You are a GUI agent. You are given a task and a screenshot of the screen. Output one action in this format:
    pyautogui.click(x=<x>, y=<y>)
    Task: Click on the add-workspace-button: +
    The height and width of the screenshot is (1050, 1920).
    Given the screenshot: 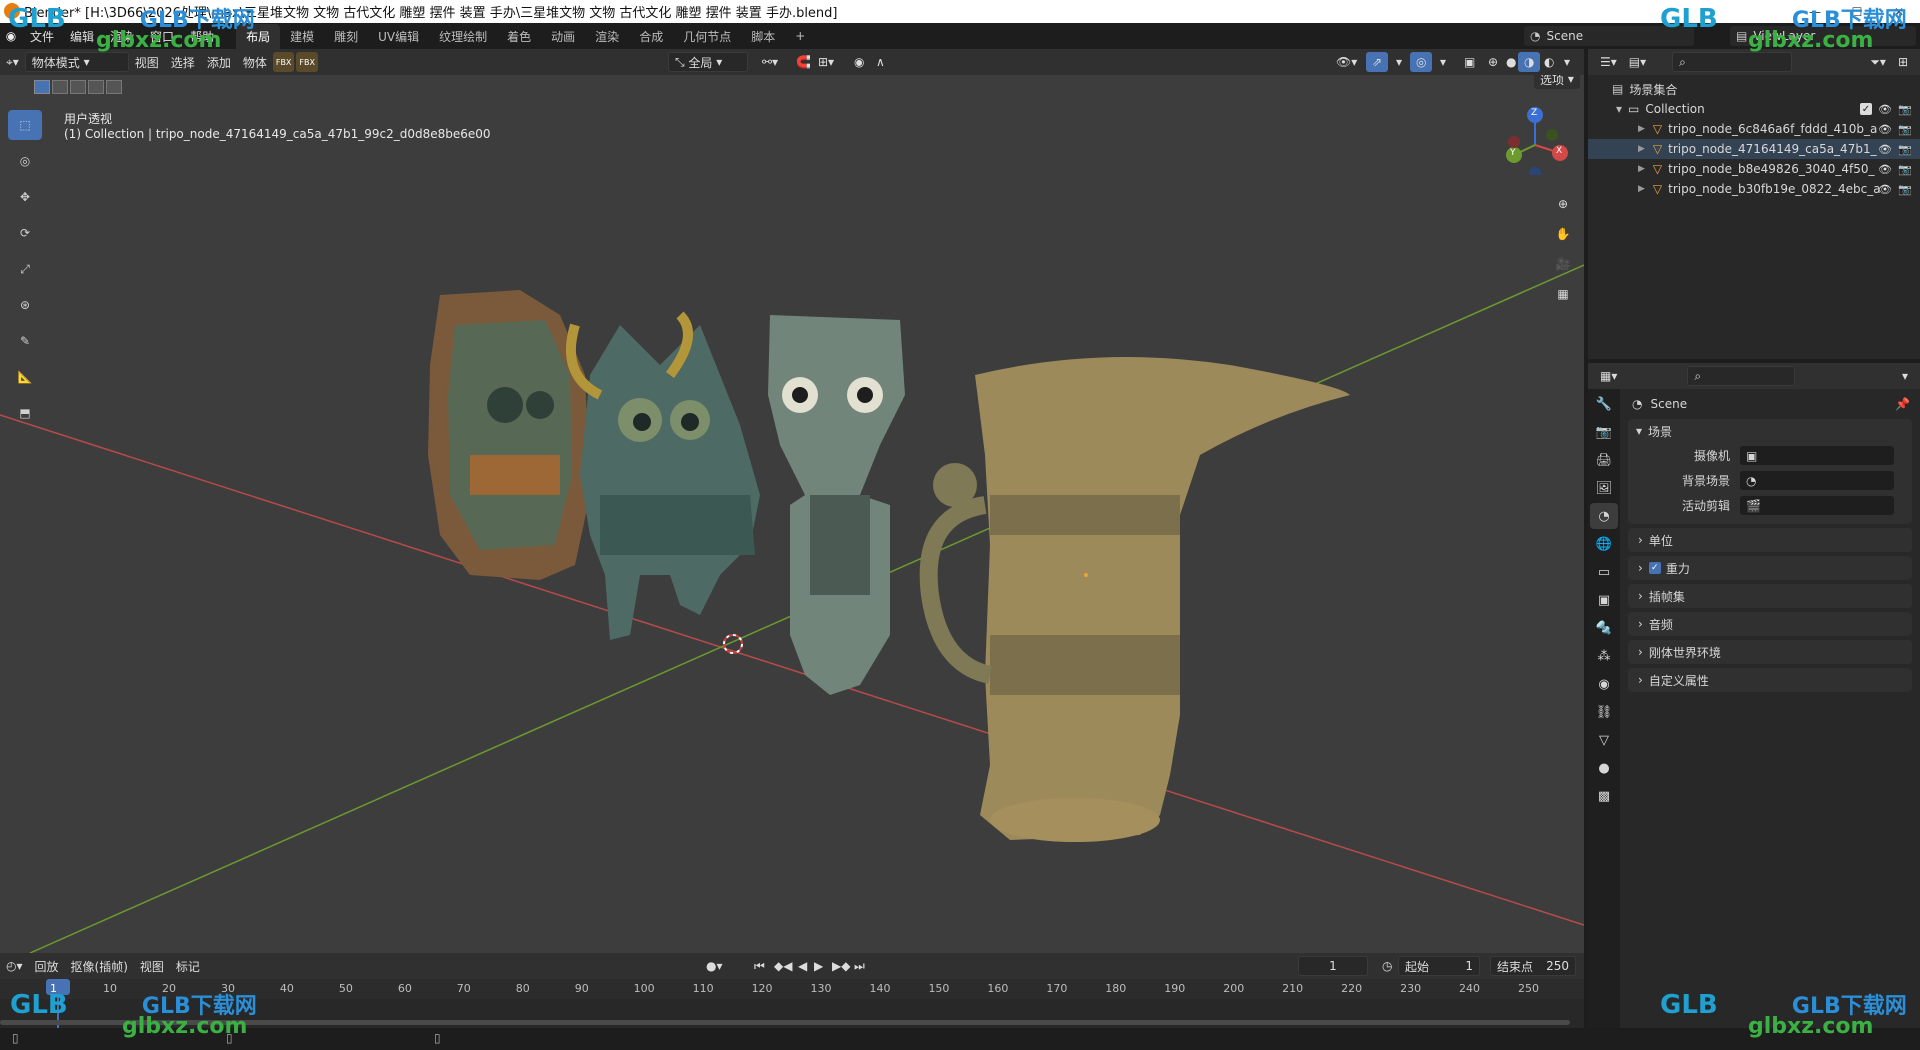 What is the action you would take?
    pyautogui.click(x=800, y=36)
    